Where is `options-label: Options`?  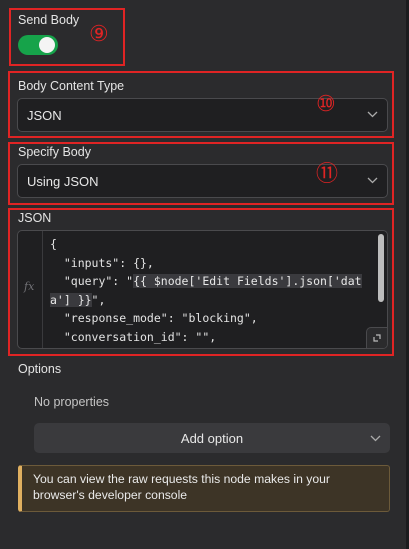 options-label: Options is located at coordinates (40, 369).